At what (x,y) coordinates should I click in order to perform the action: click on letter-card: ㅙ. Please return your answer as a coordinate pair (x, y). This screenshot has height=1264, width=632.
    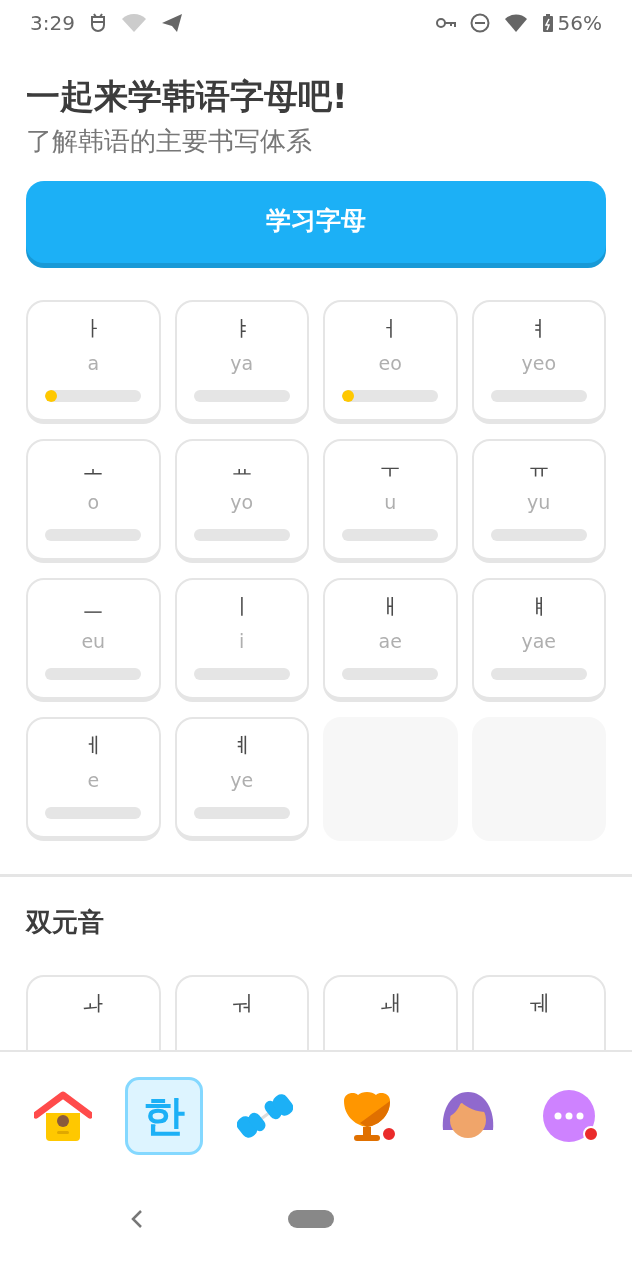
    Looking at the image, I should click on (390, 1012).